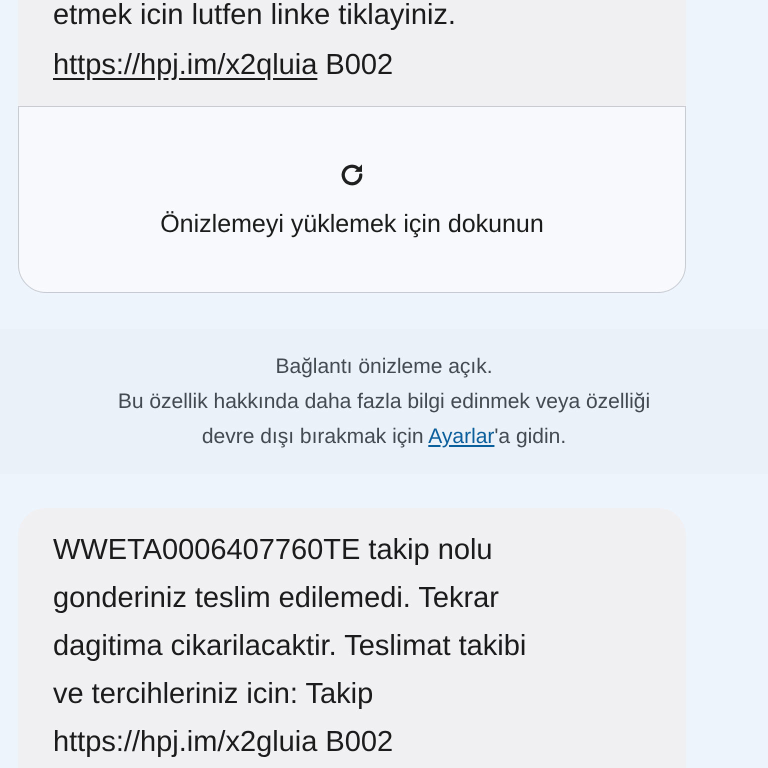 This screenshot has width=768, height=768. What do you see at coordinates (384, 367) in the screenshot?
I see `notice-title: Bağlantı önizleme açık.` at bounding box center [384, 367].